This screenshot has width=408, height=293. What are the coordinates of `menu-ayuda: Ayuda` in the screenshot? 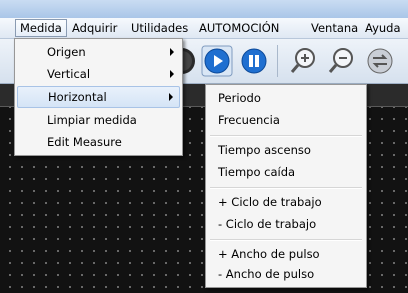 It's located at (383, 28).